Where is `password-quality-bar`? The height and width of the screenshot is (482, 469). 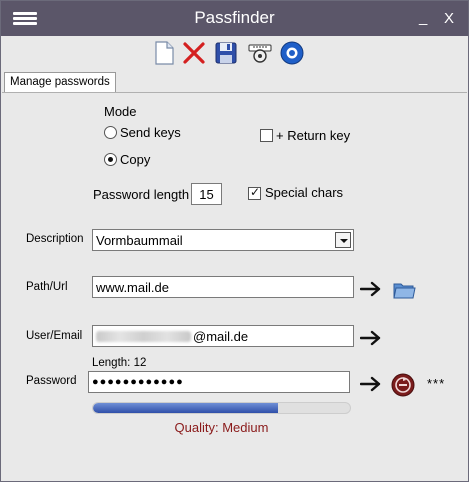 password-quality-bar is located at coordinates (221, 408).